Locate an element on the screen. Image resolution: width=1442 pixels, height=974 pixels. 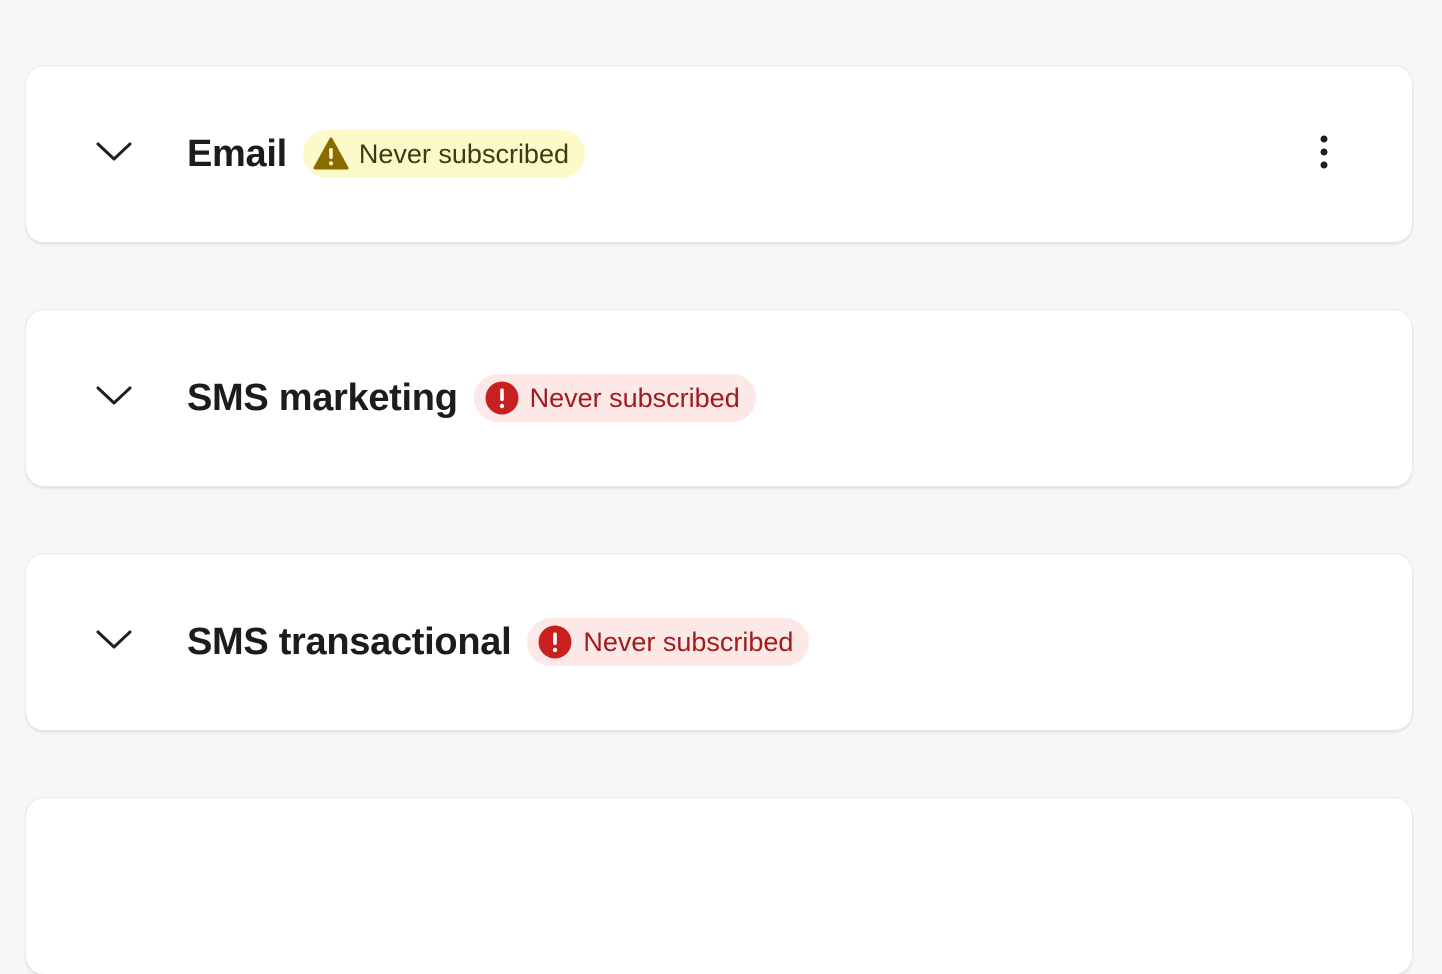
title-row-email: Email Never subscribed is located at coordinates (386, 154).